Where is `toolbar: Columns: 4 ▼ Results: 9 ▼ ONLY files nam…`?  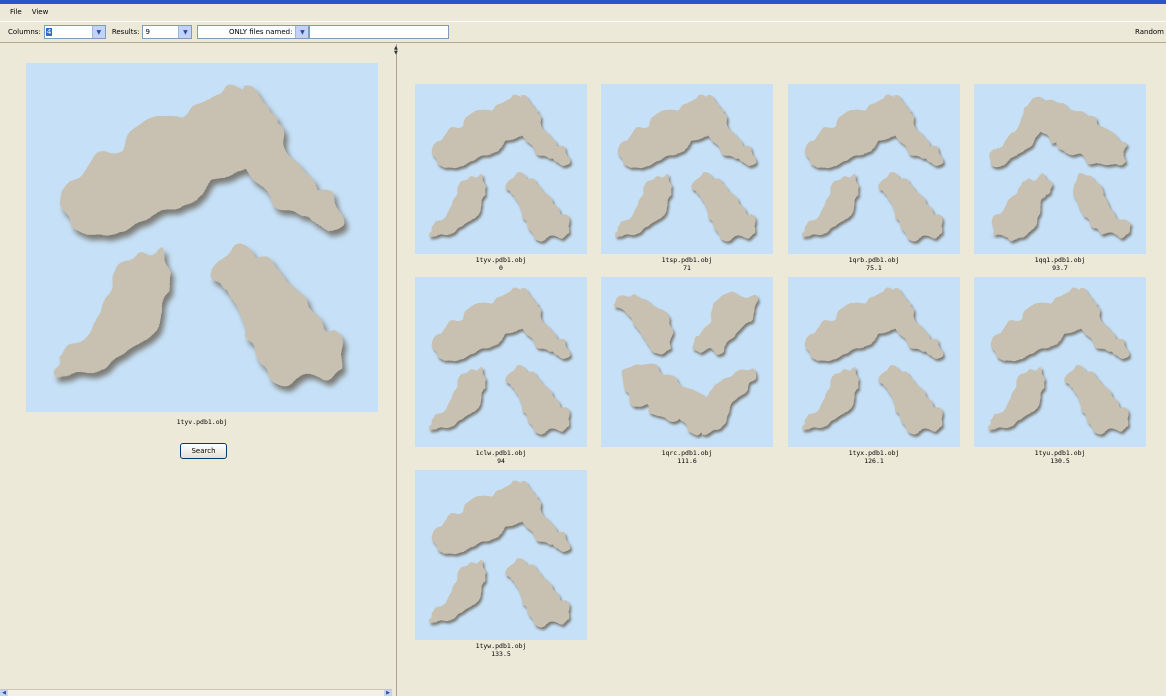
toolbar: Columns: 4 ▼ Results: 9 ▼ ONLY files nam… is located at coordinates (583, 32).